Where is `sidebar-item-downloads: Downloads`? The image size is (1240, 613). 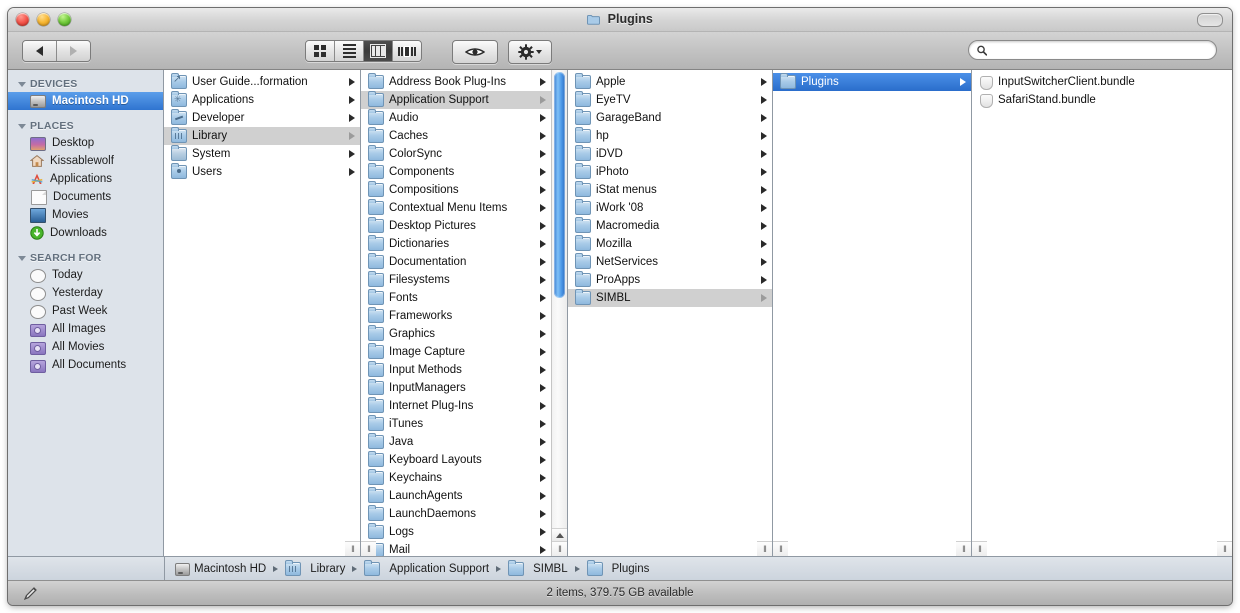
sidebar-item-downloads: Downloads is located at coordinates (85, 233).